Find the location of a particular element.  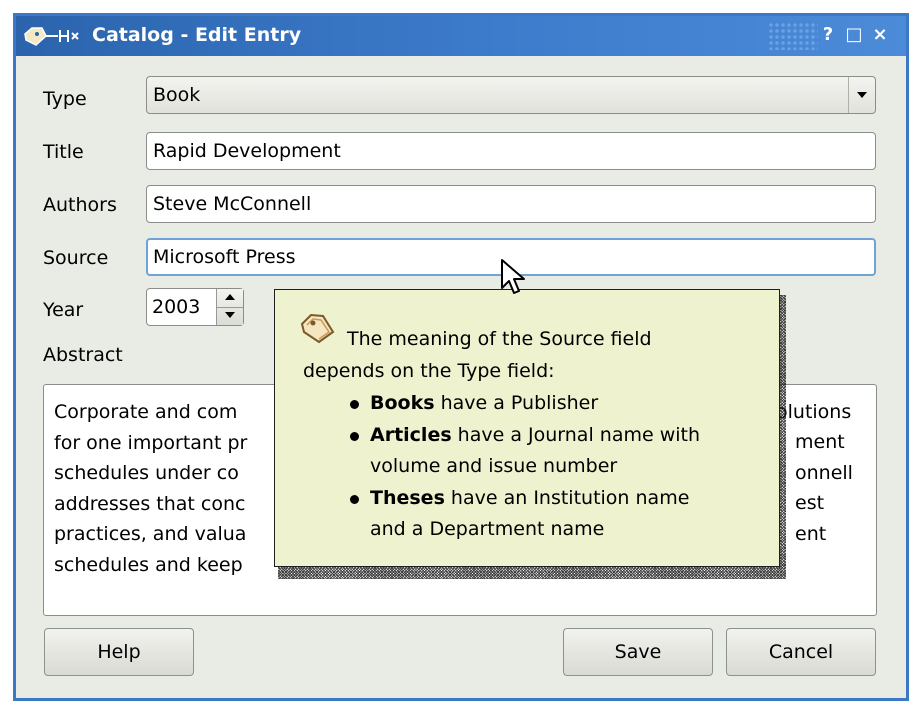

tooltip-item-text: have a Journal name with is located at coordinates (576, 434).